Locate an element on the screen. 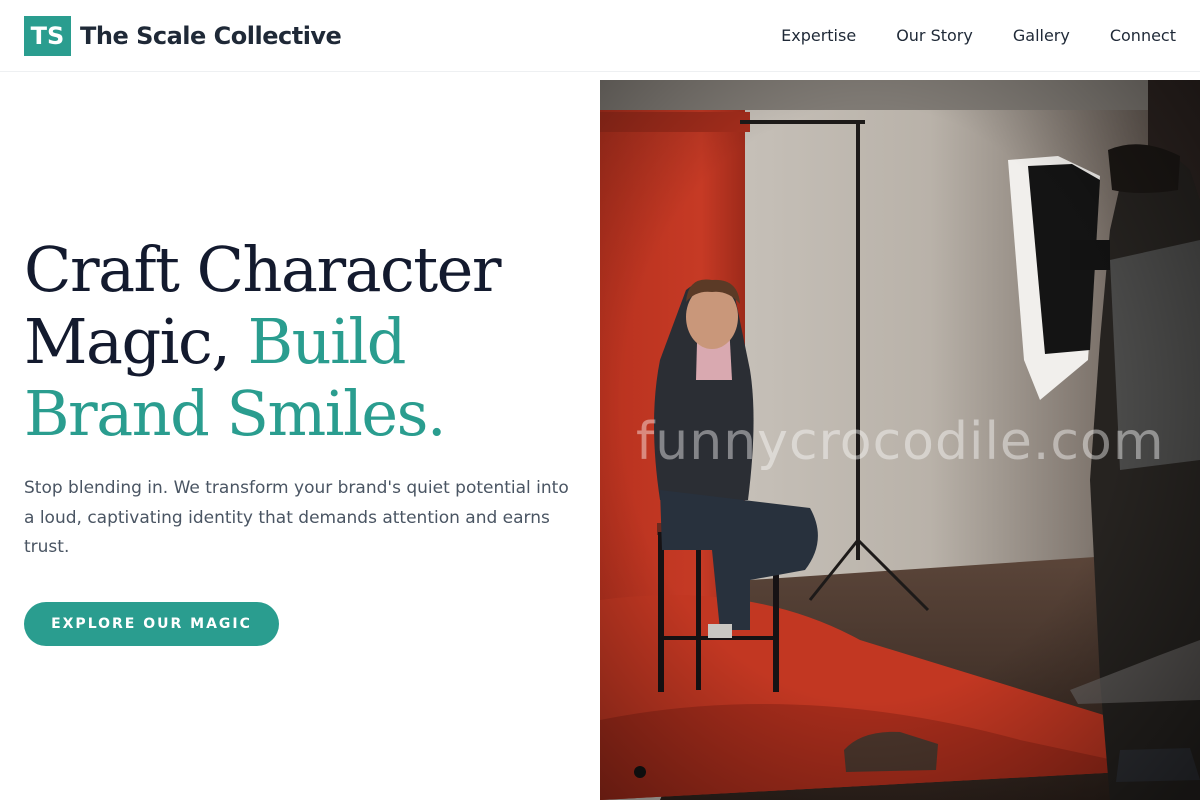  brand-name: The Scale Collective is located at coordinates (211, 35).